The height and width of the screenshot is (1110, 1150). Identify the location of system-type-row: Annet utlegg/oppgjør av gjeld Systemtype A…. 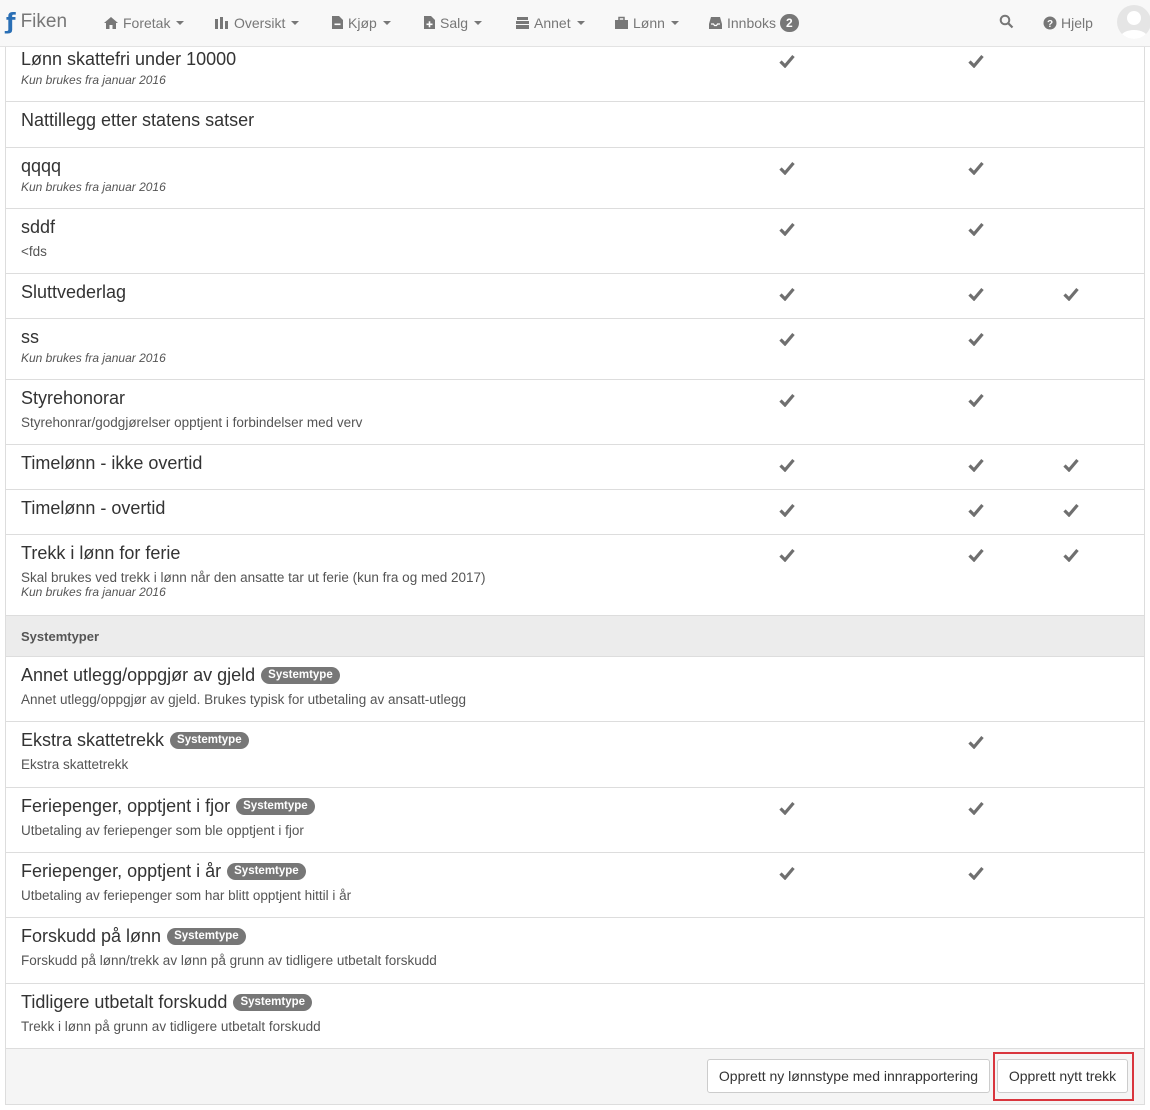
(575, 689).